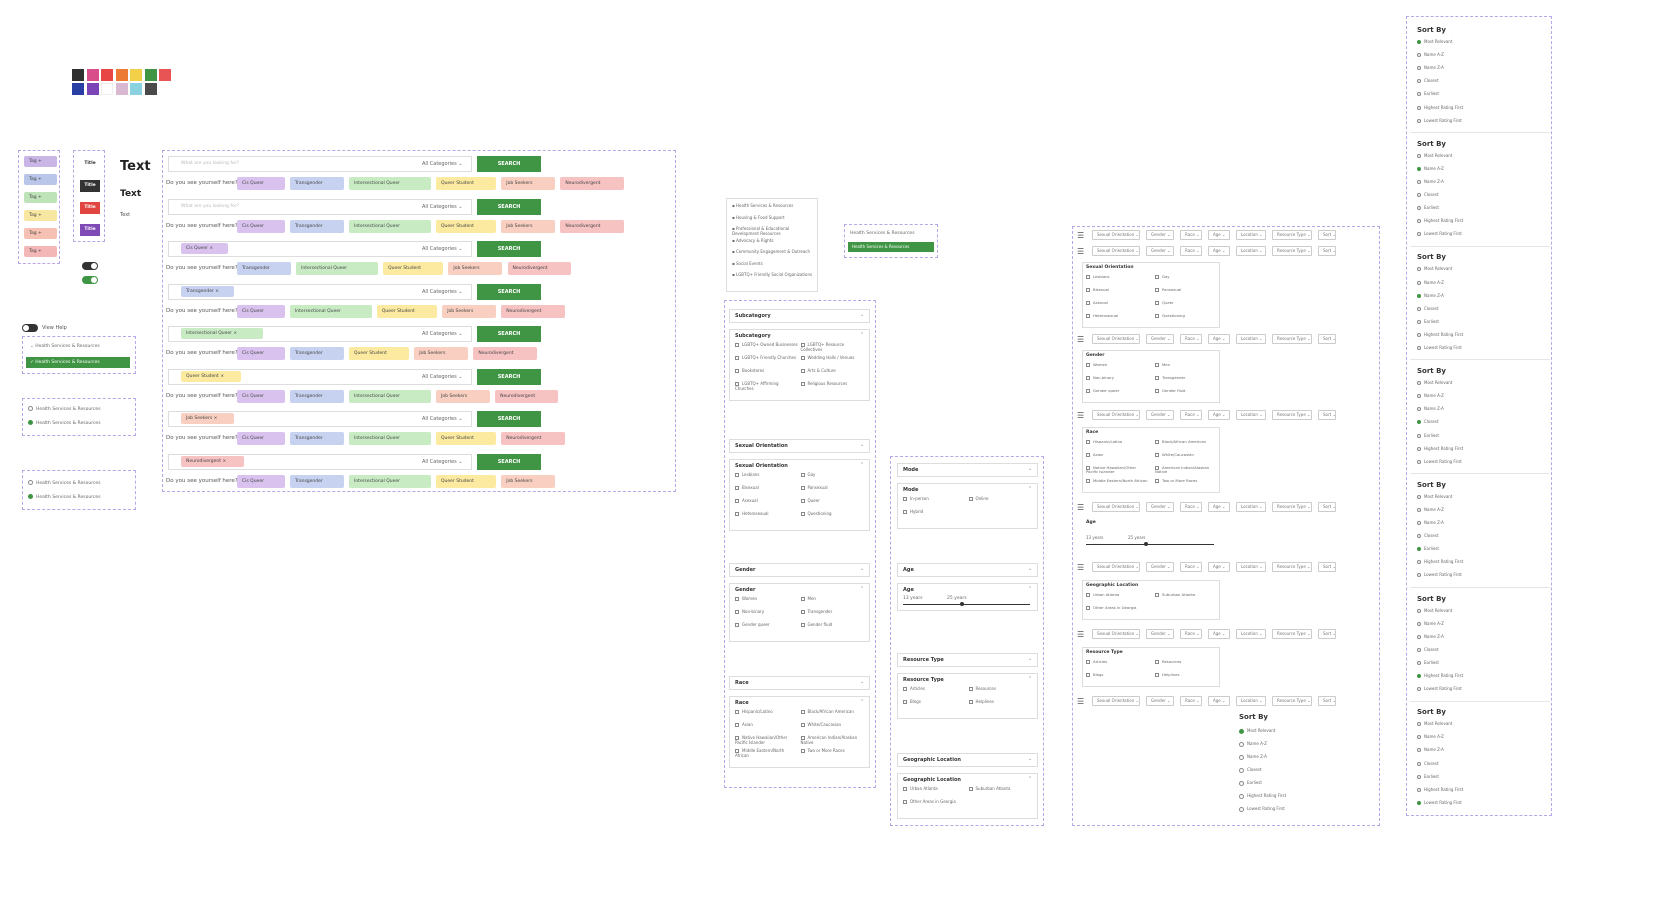 Image resolution: width=1662 pixels, height=902 pixels. Describe the element at coordinates (1117, 608) in the screenshot. I see `bar-geo-dropdown-option: Other Areas in Georgia` at that location.